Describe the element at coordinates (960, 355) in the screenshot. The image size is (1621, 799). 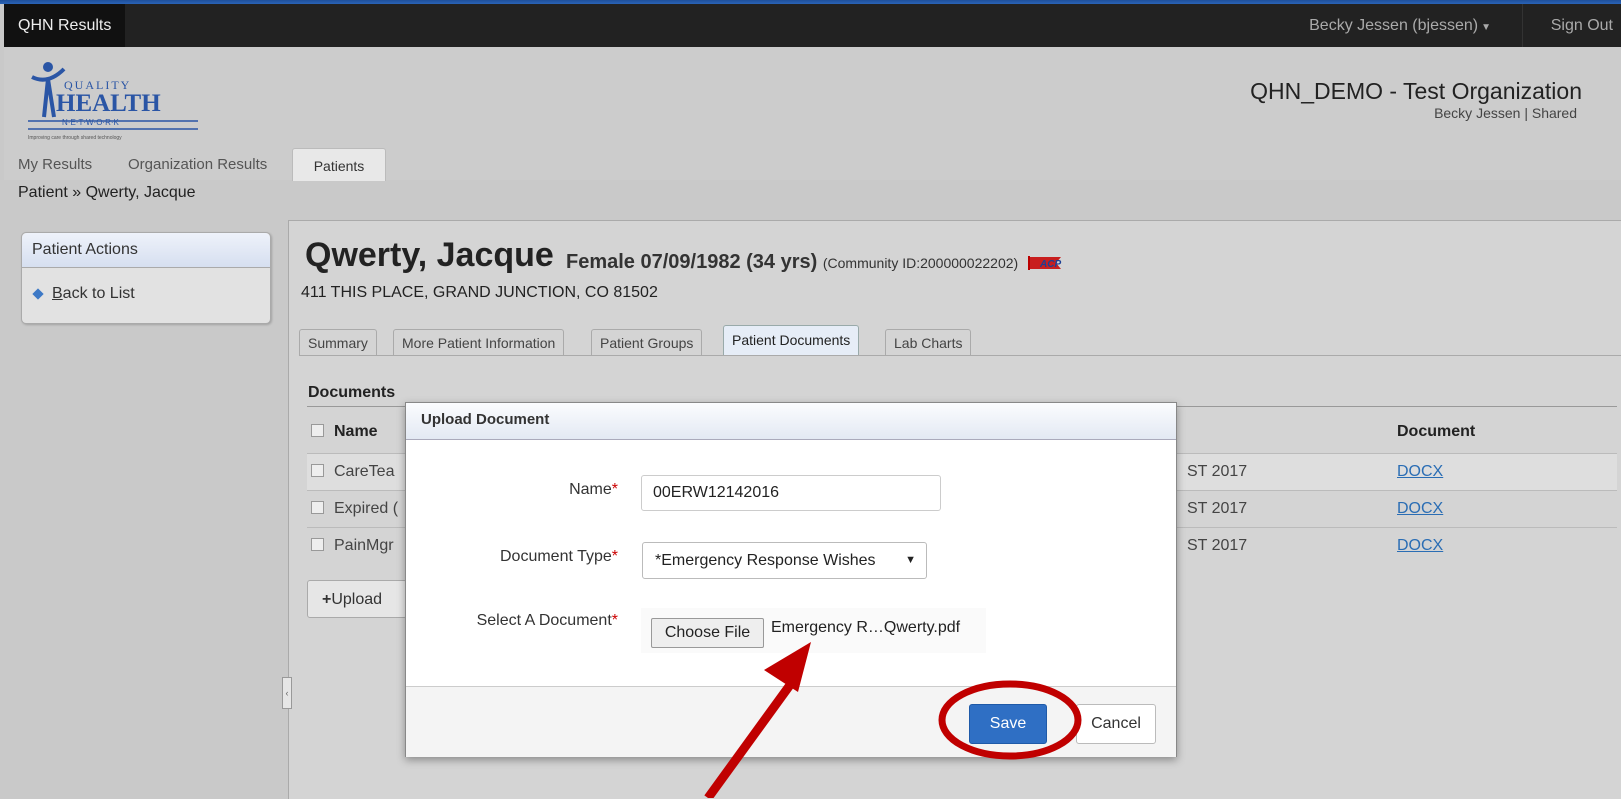
I see `tab-divider` at that location.